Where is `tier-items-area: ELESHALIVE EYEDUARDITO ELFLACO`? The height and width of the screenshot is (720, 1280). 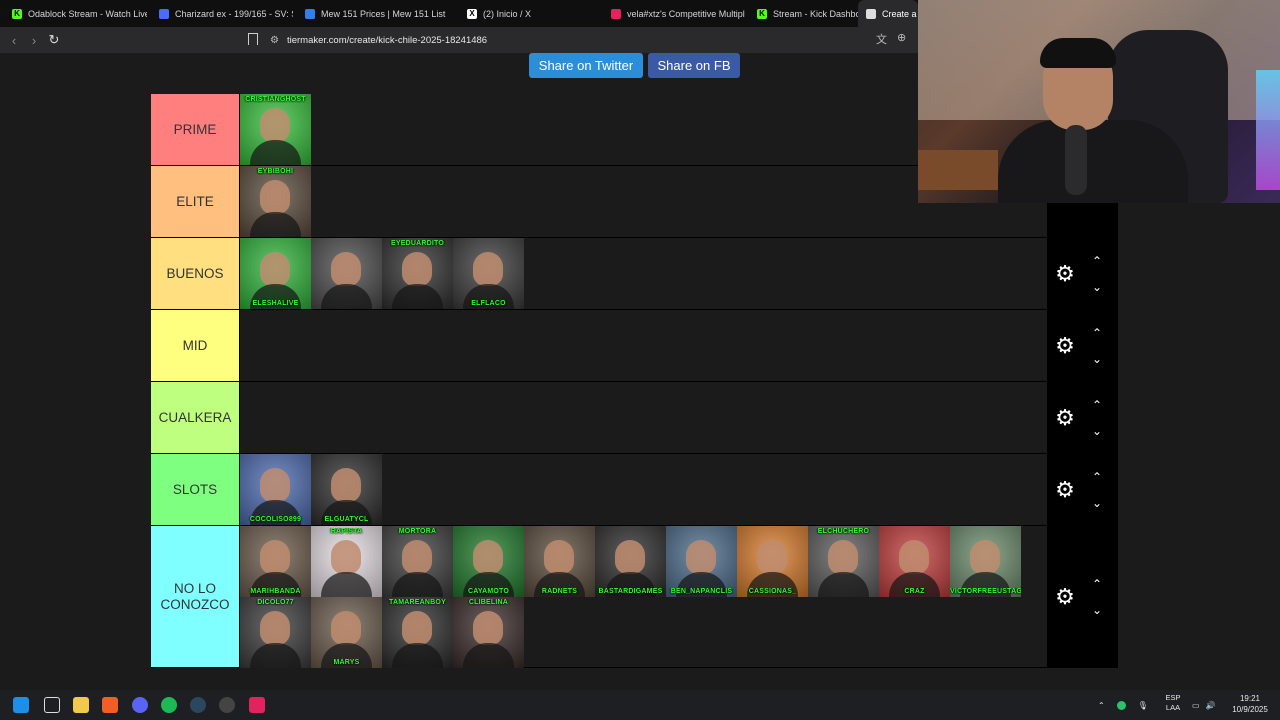
tier-items-area: ELESHALIVE EYEDUARDITO ELFLACO is located at coordinates (643, 273).